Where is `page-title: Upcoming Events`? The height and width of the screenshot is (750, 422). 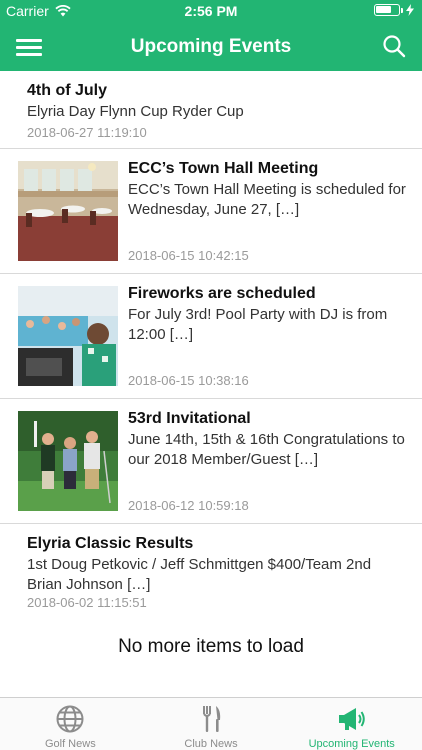
page-title: Upcoming Events is located at coordinates (211, 46).